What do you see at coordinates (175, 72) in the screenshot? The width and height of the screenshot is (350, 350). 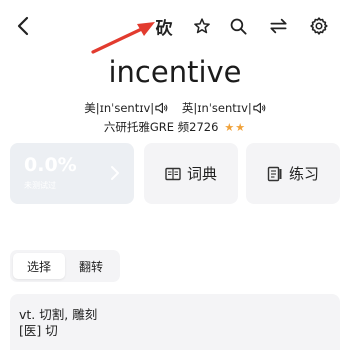 I see `word-title: incentive` at bounding box center [175, 72].